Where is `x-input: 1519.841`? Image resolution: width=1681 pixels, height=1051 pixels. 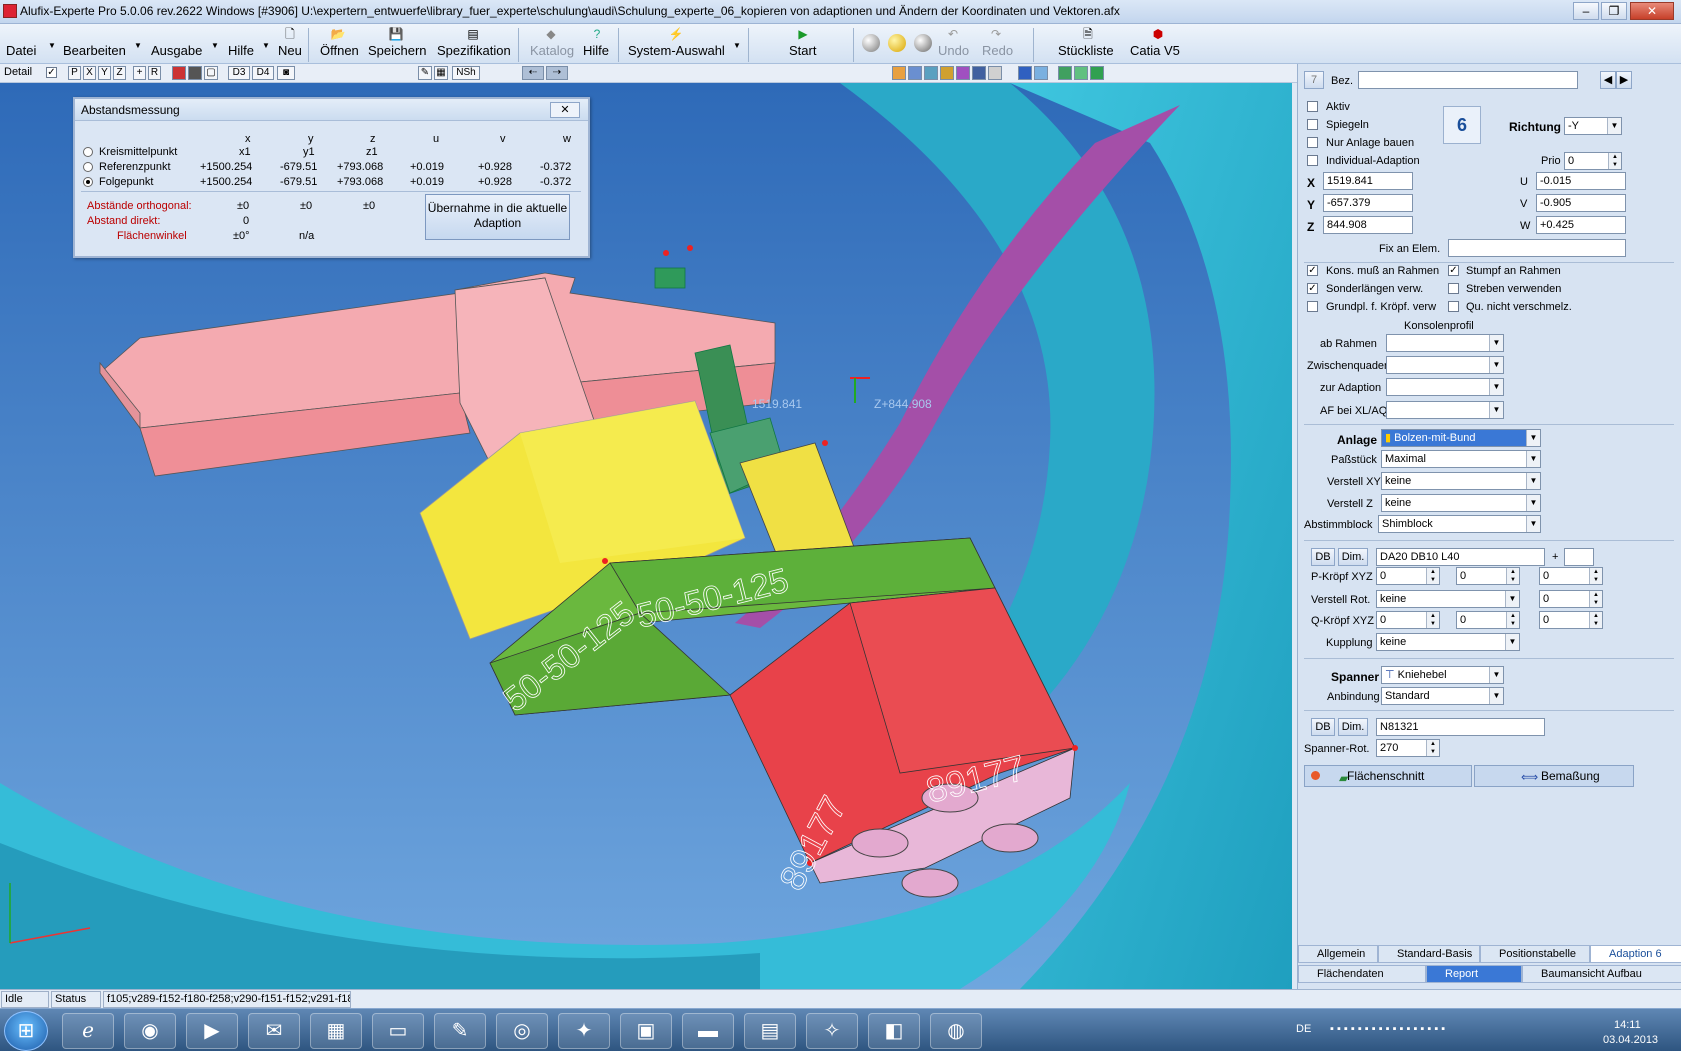
x-input: 1519.841 is located at coordinates (1368, 181).